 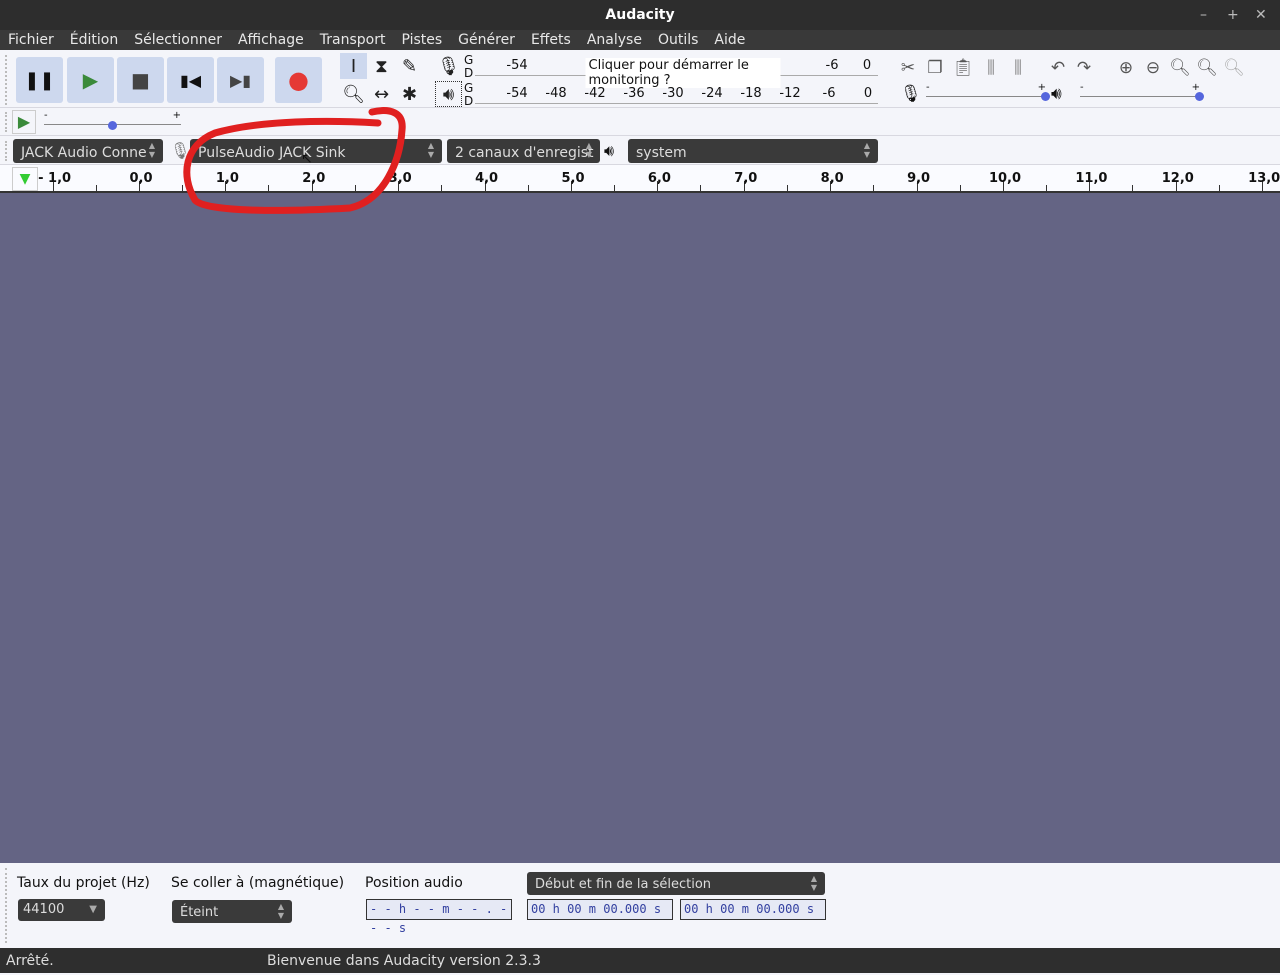 I want to click on minimize-button: –, so click(x=1203, y=15).